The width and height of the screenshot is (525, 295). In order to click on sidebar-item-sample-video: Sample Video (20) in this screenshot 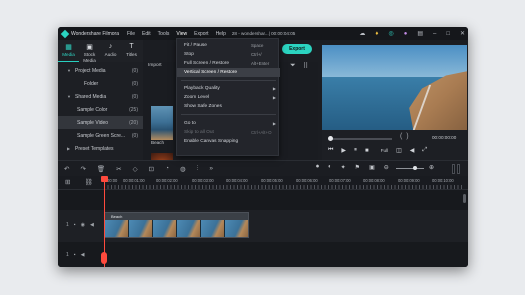, I will do `click(100, 122)`.